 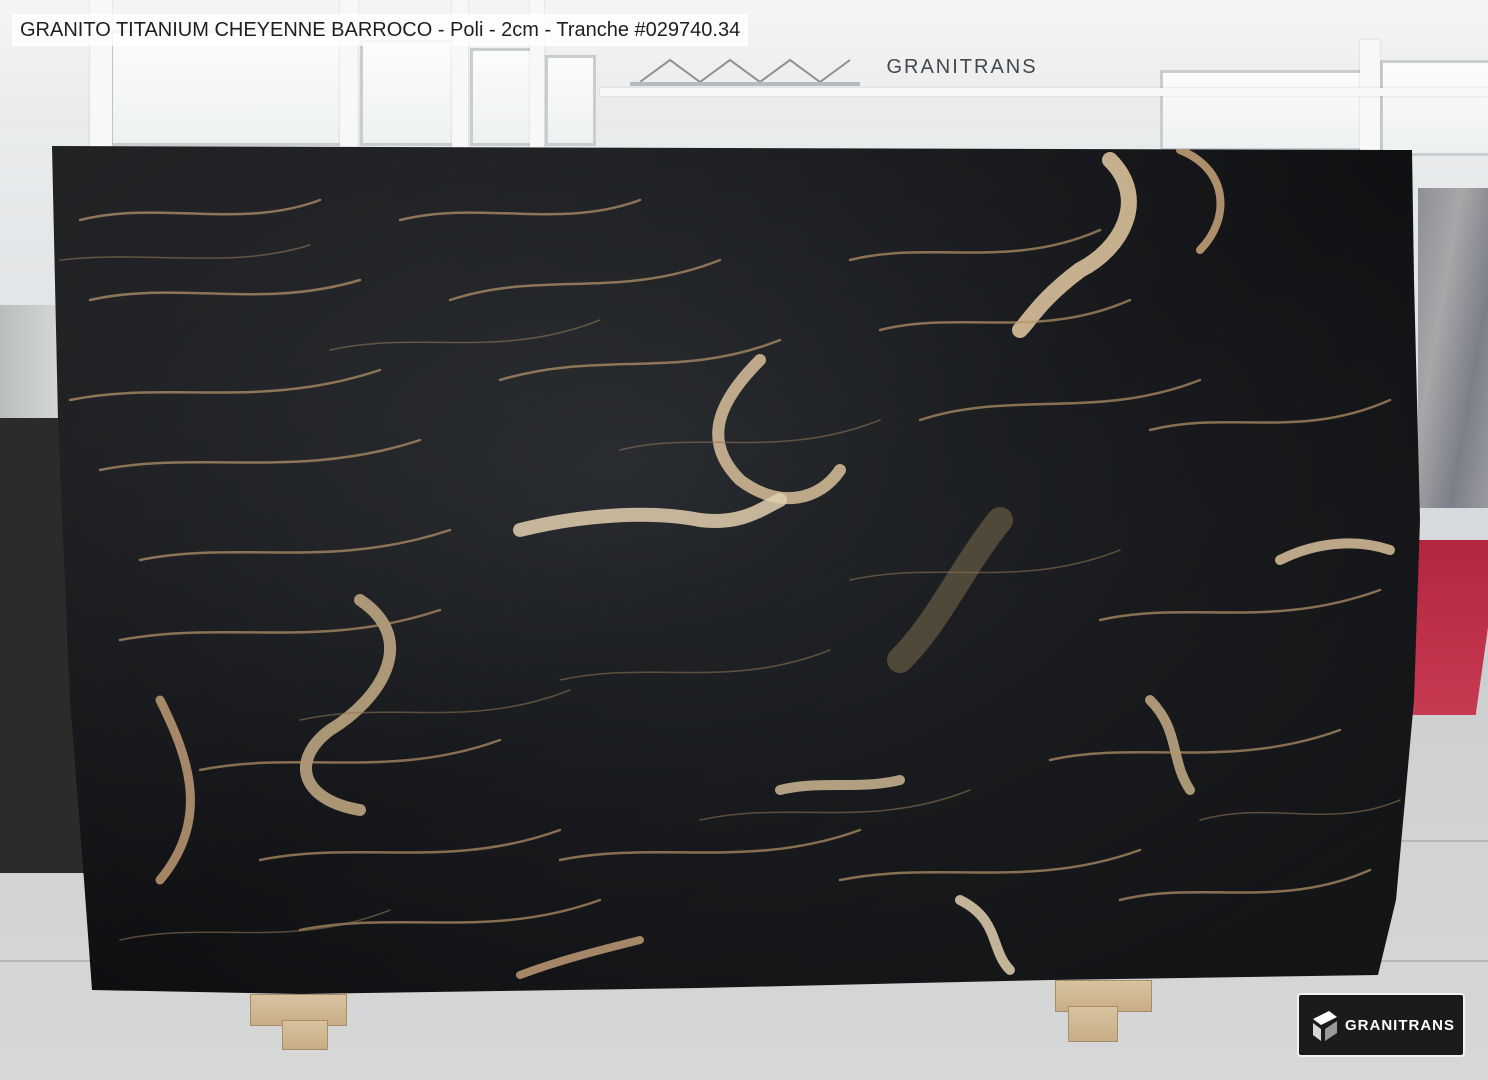 What do you see at coordinates (1325, 1026) in the screenshot?
I see `granitrans-mark-icon` at bounding box center [1325, 1026].